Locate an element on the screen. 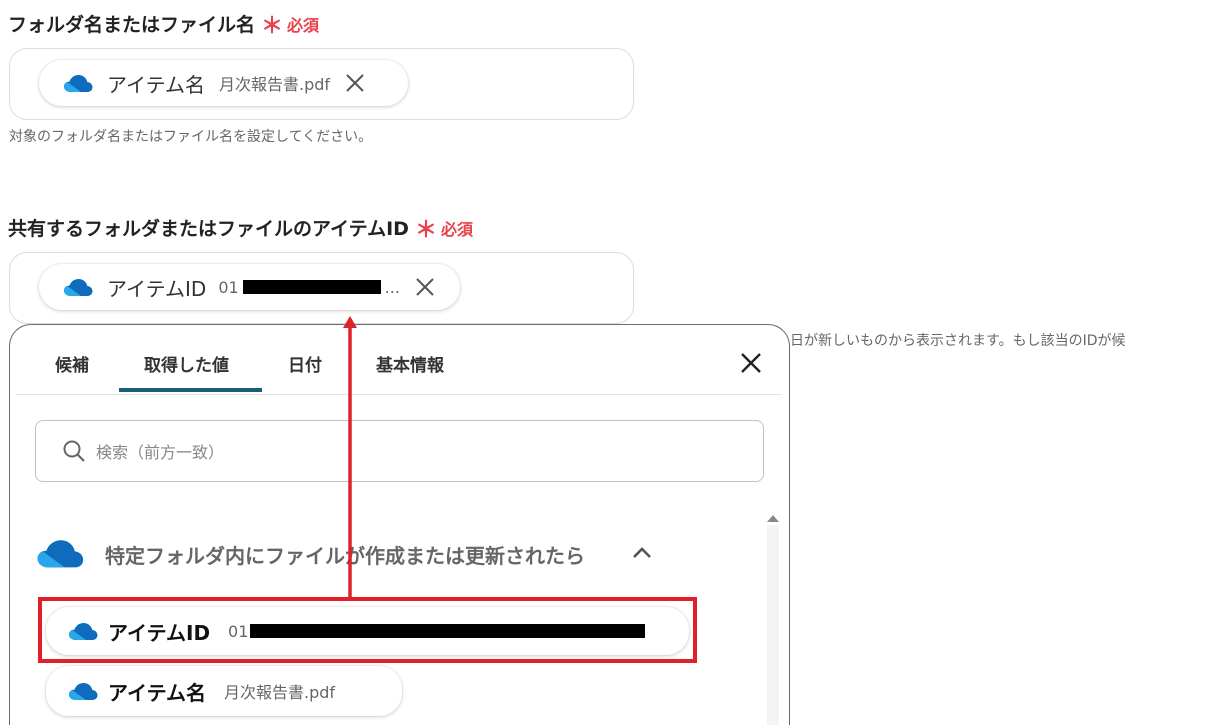  redaction-bar is located at coordinates (311, 287).